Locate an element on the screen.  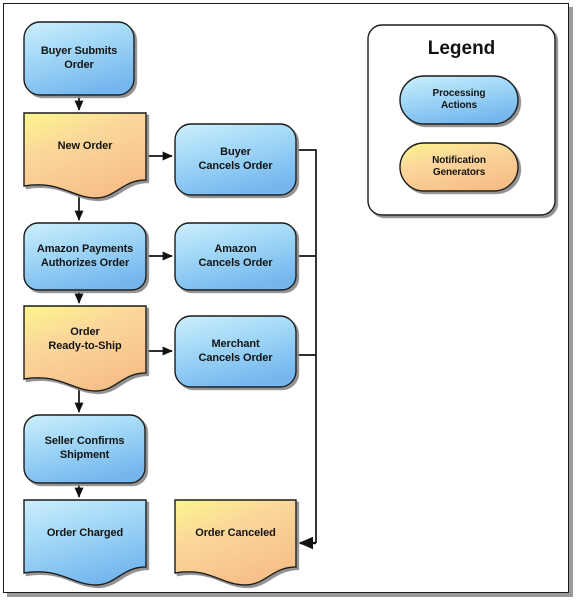
edge-buyer-cancels-to-canceled is located at coordinates (306, 346).